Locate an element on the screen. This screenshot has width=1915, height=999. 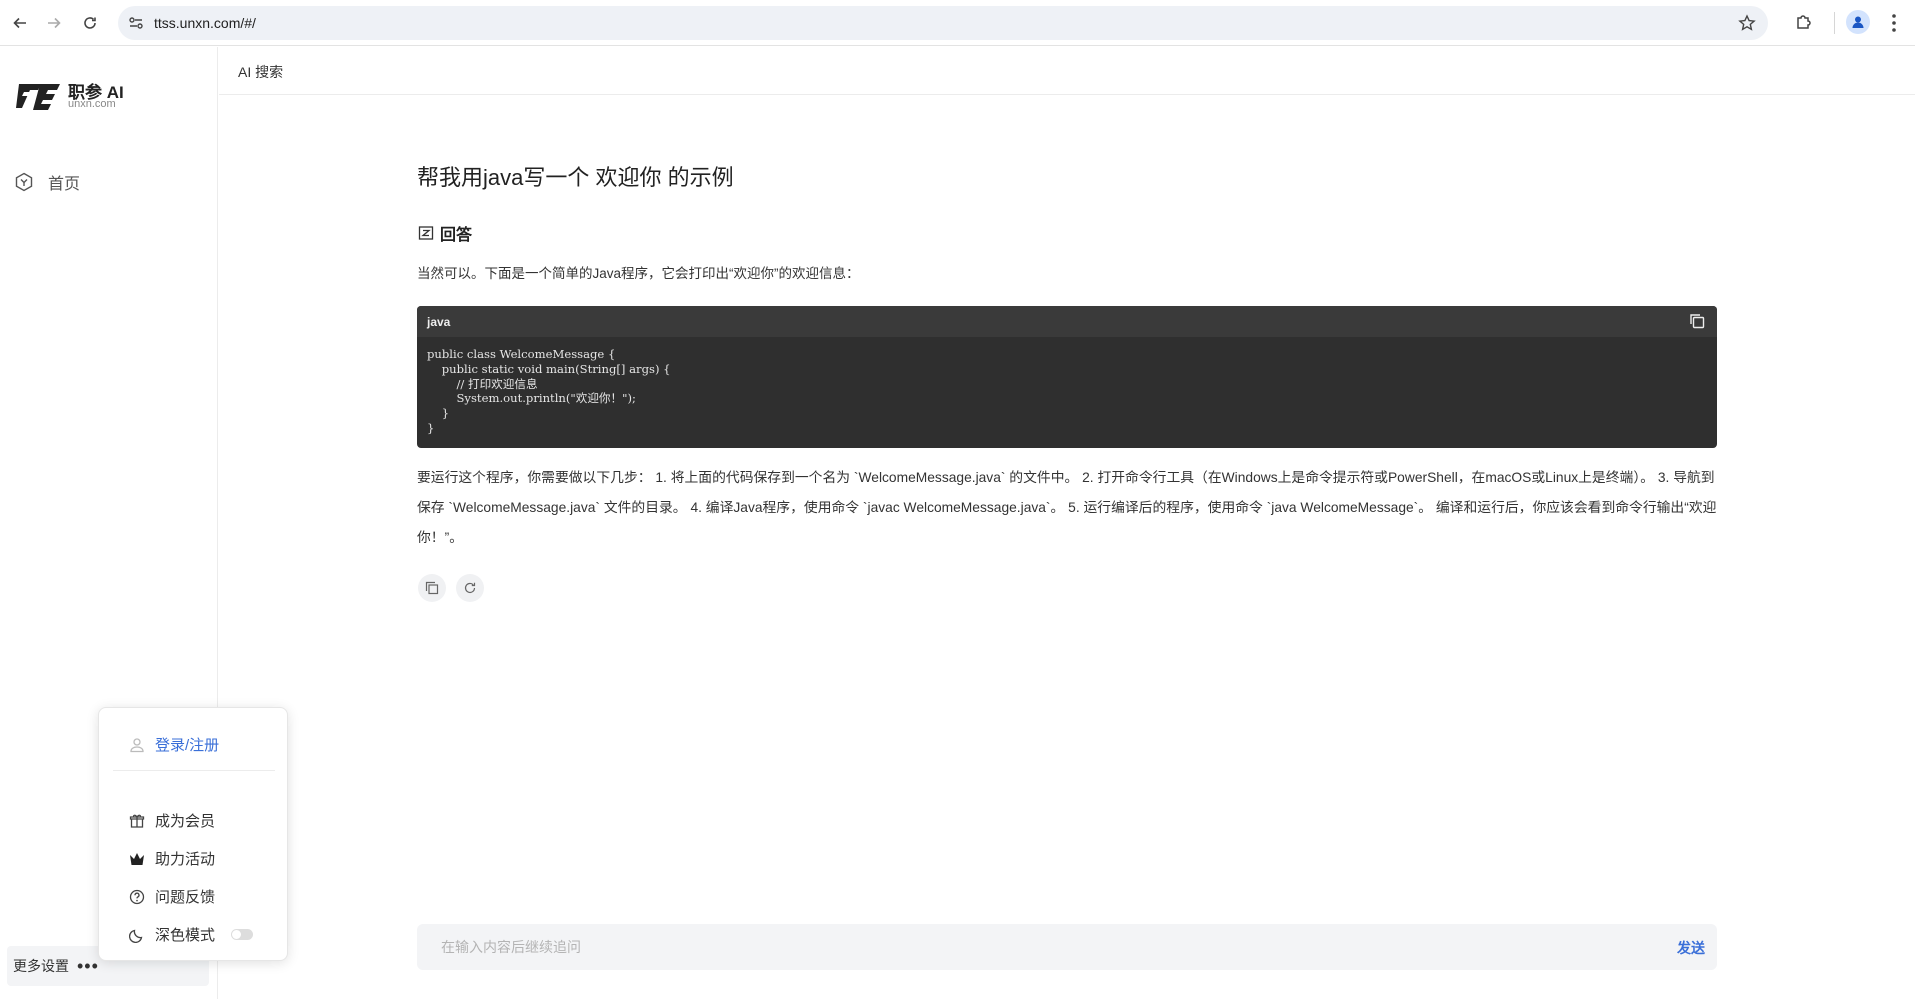
more-dots-icon: ••• is located at coordinates (88, 966).